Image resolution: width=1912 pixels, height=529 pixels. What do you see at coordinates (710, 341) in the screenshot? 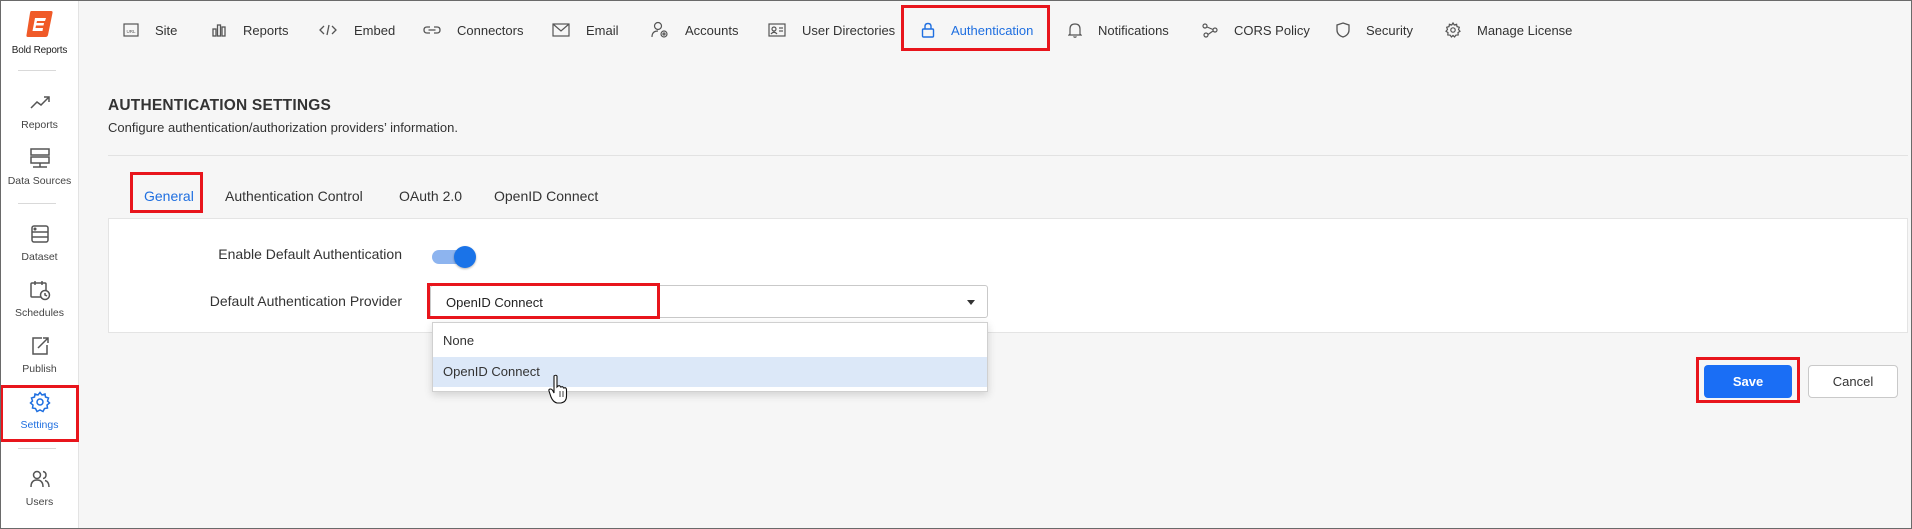
I see `dropdown-option-none: None` at bounding box center [710, 341].